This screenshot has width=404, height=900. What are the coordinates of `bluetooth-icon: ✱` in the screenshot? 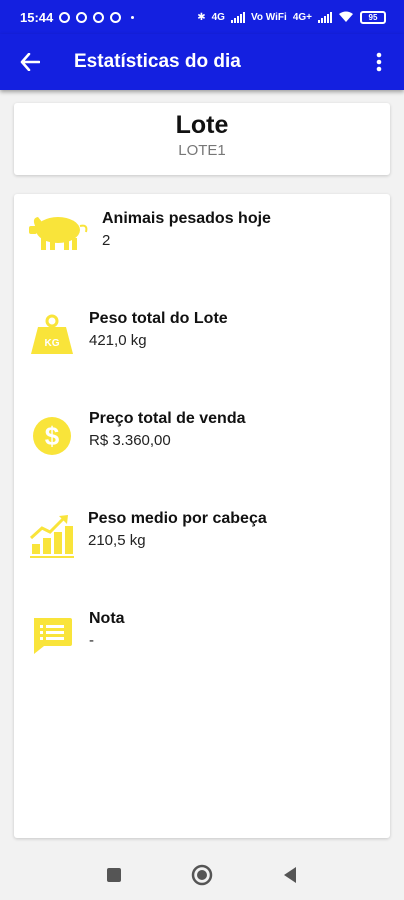 It's located at (201, 17).